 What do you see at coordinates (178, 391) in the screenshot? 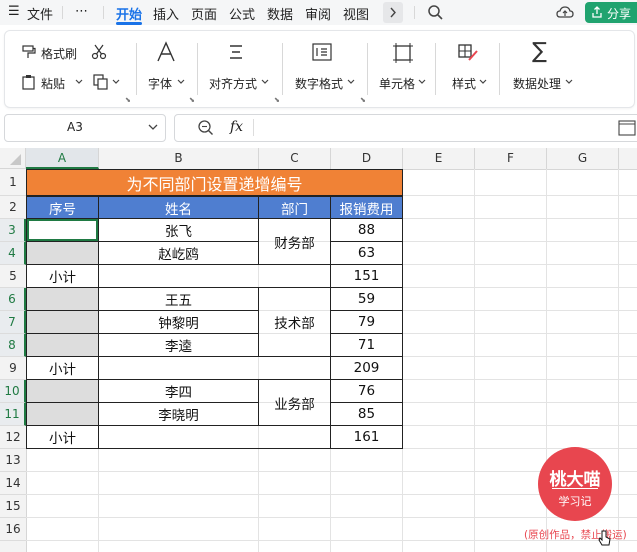
I see `name-cell: 李四` at bounding box center [178, 391].